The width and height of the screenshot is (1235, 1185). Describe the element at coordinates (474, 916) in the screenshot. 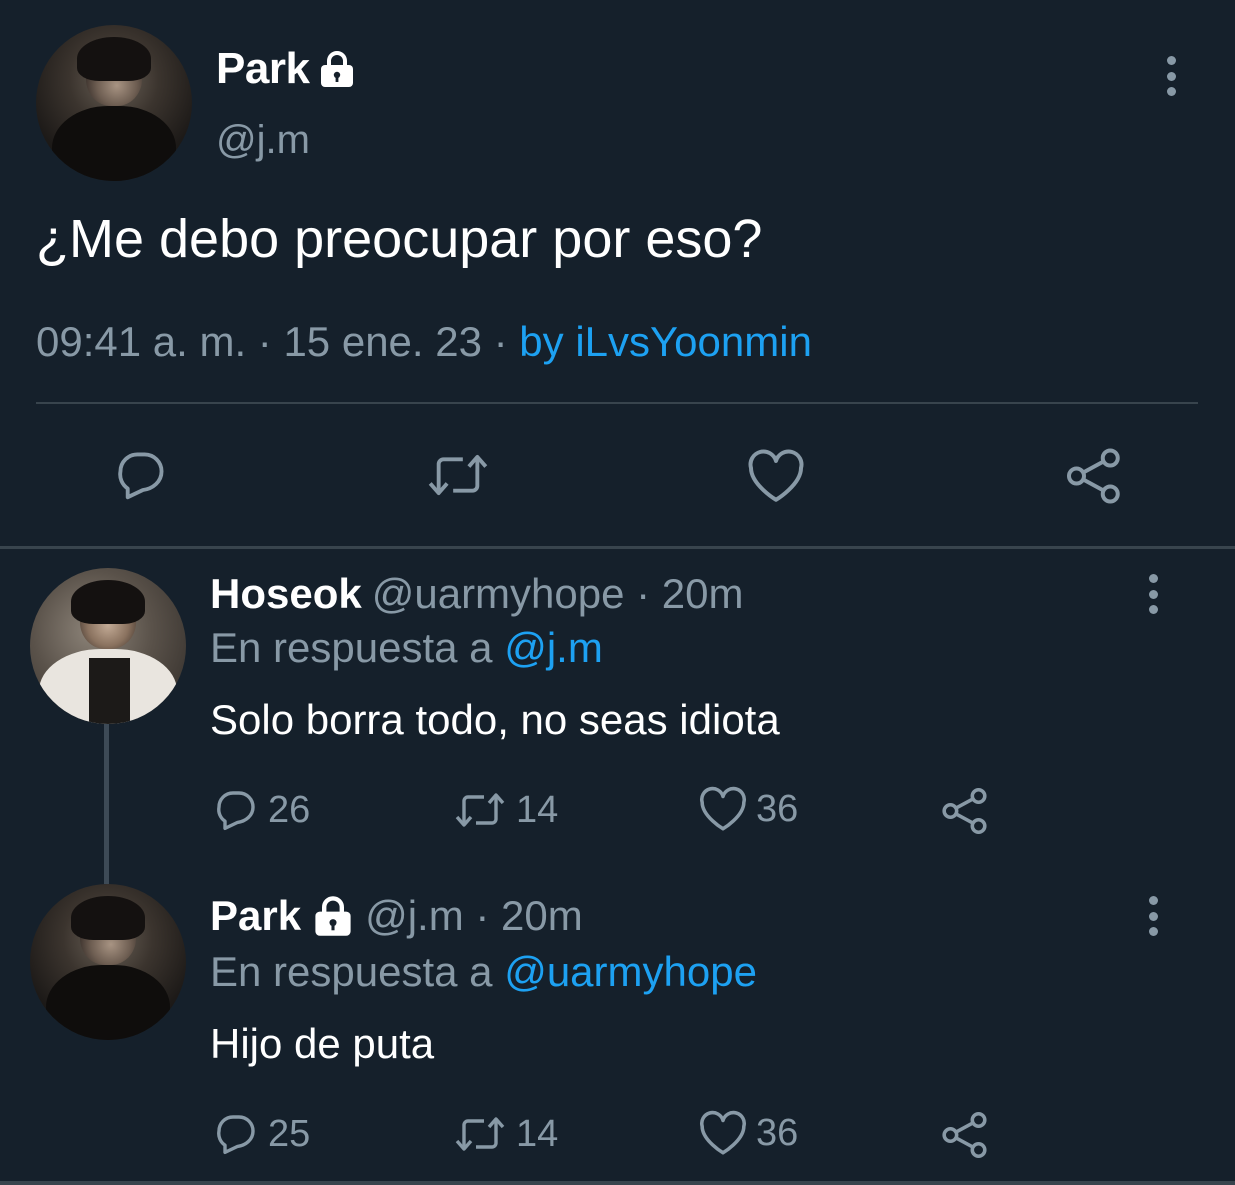

I see `author-handle: @j.m · 20m` at that location.